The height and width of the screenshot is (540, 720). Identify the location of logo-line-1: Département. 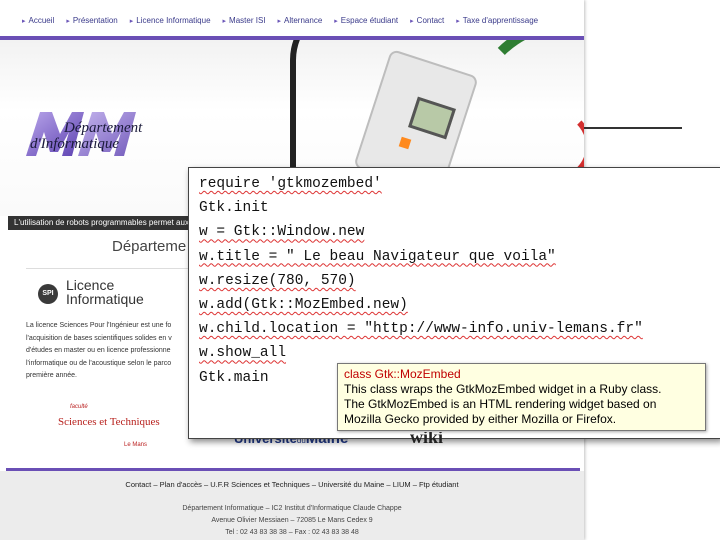
(103, 128).